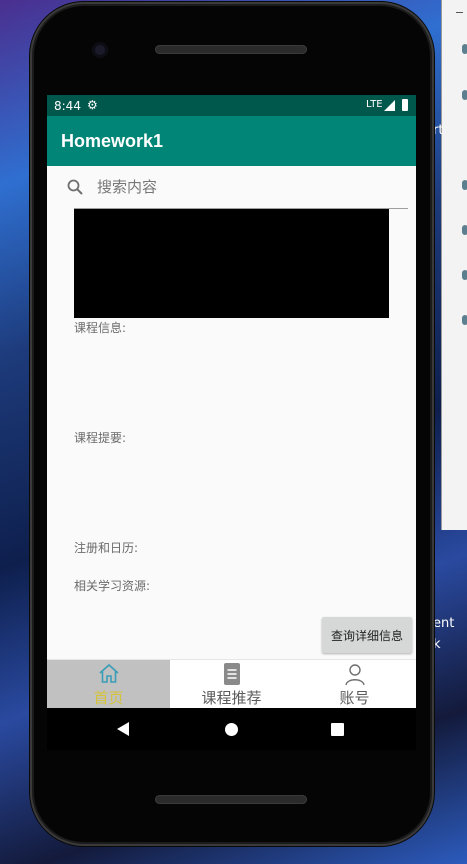 Image resolution: width=467 pixels, height=864 pixels. What do you see at coordinates (444, 623) in the screenshot?
I see `desktop-side-text: ent` at bounding box center [444, 623].